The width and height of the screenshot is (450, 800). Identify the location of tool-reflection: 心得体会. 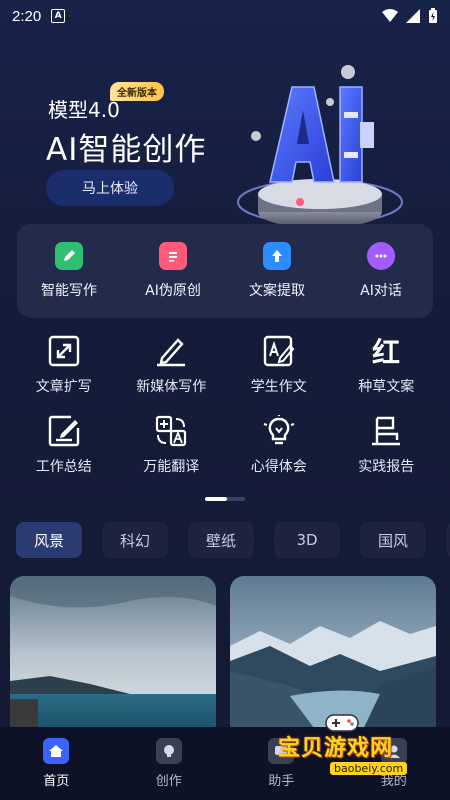
(279, 445).